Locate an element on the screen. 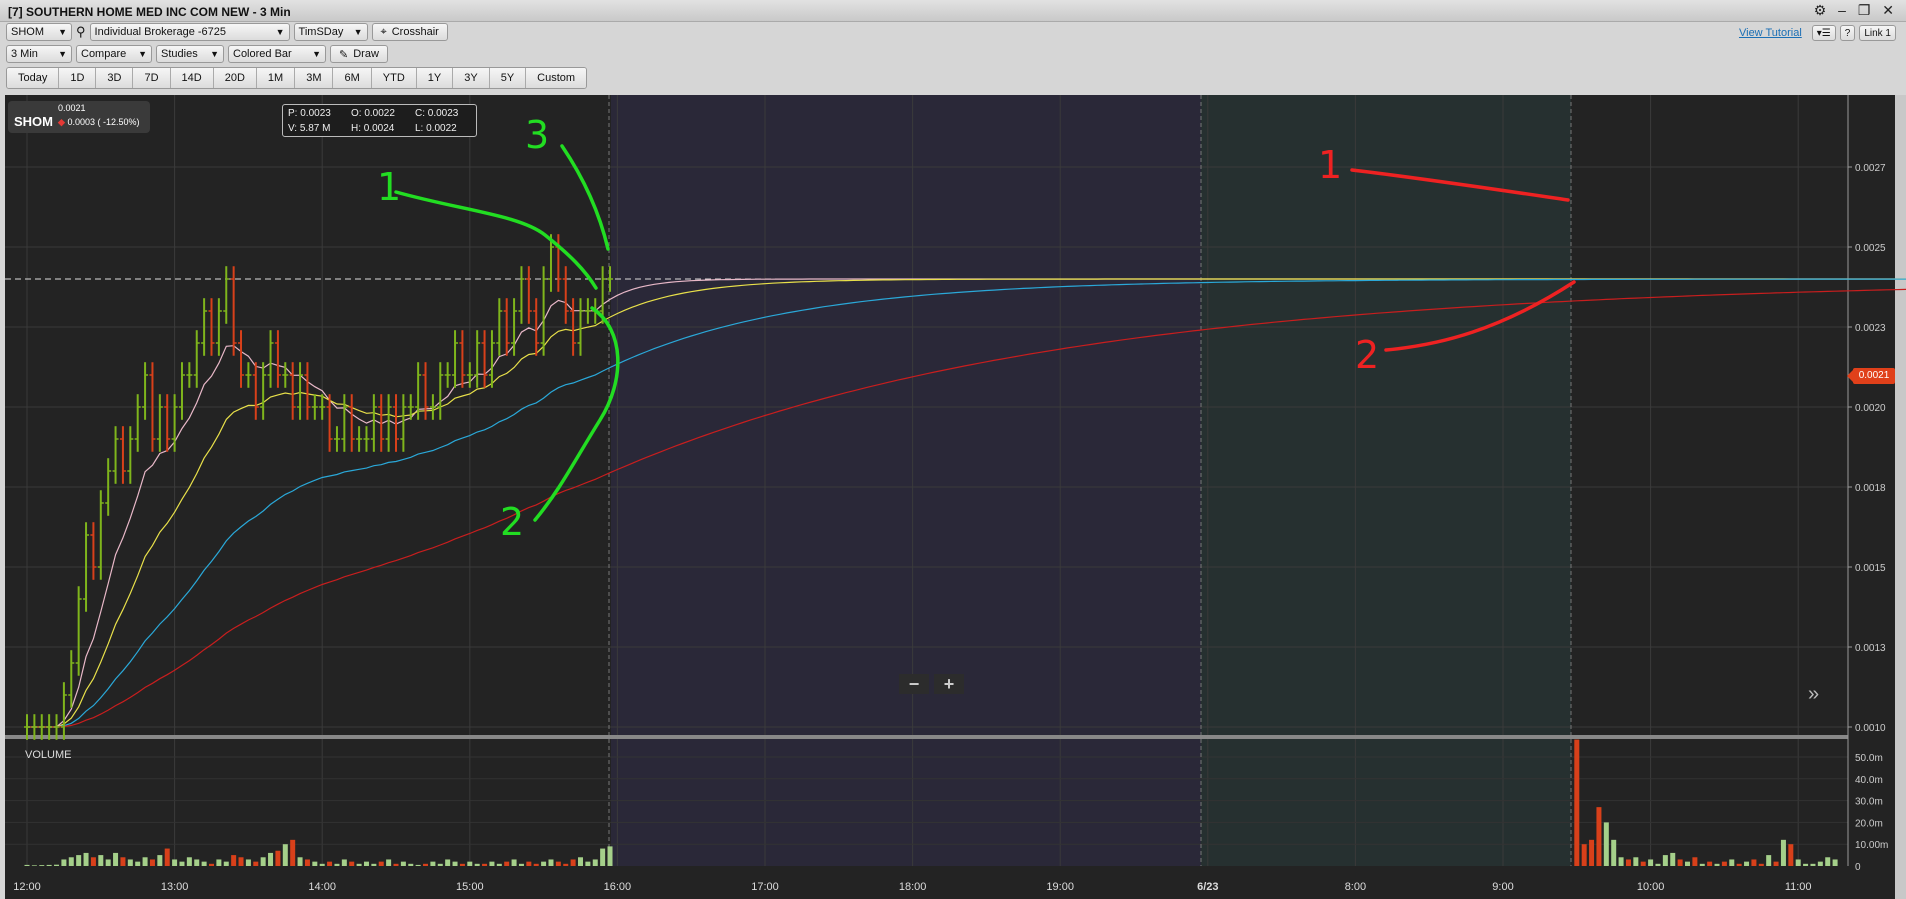  price-tick-label: 0.0025 is located at coordinates (1870, 248).